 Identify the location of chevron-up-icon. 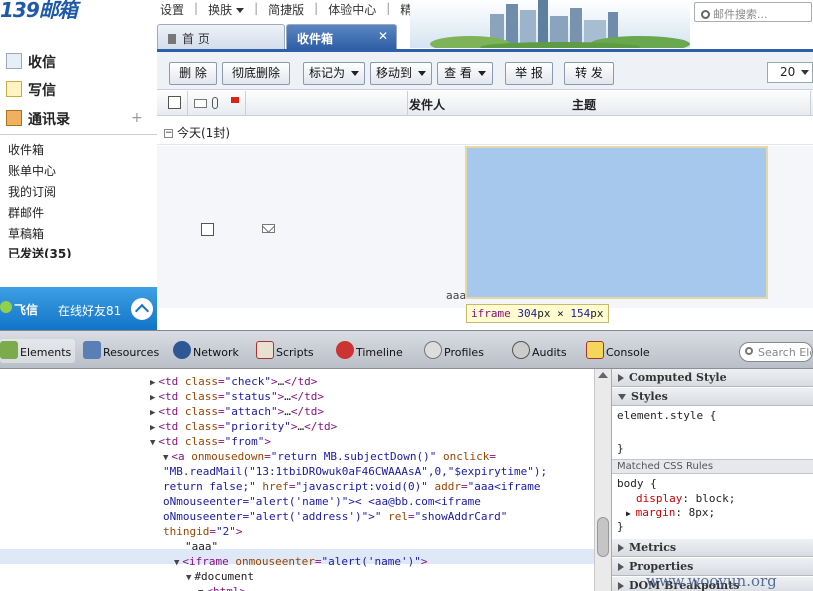
(142, 309).